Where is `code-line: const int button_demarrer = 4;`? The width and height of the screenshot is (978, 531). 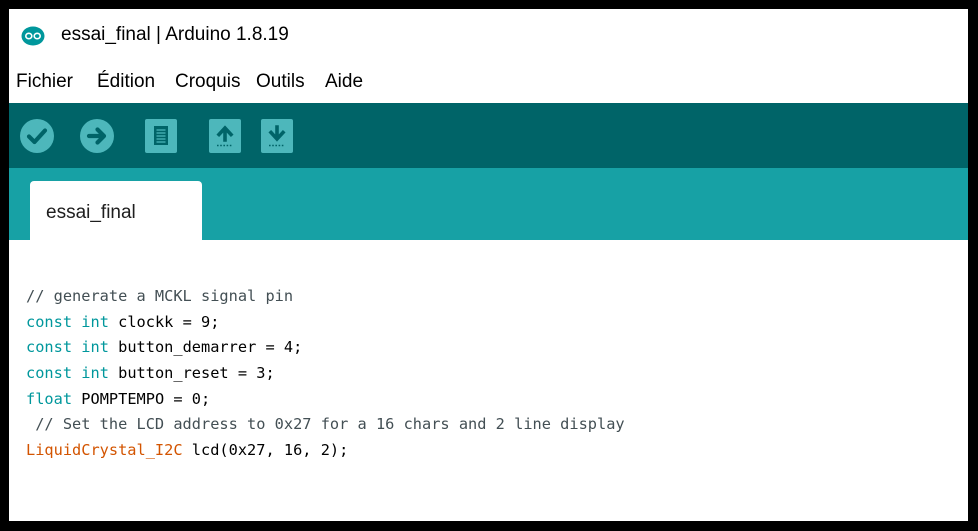 code-line: const int button_demarrer = 4; is located at coordinates (325, 348).